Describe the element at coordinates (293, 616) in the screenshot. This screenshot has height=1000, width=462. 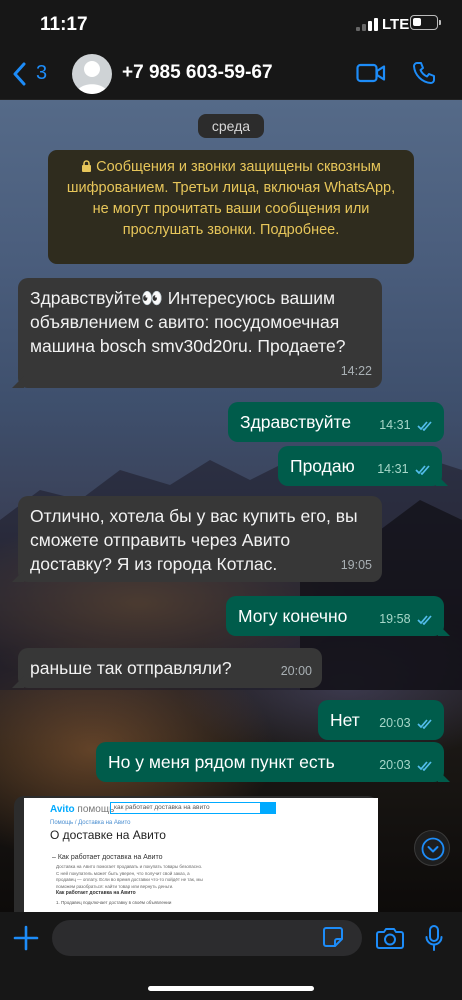
I see `message-text: Могу конечно` at that location.